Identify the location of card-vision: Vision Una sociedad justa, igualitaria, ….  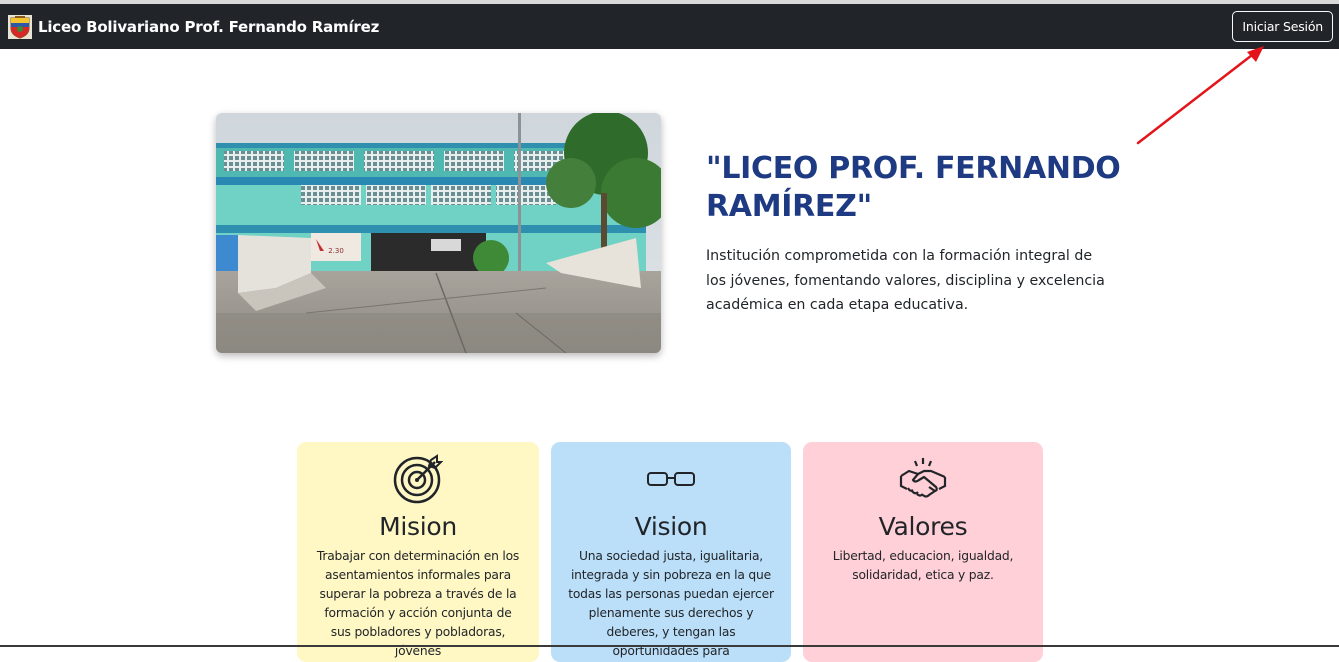
(671, 552).